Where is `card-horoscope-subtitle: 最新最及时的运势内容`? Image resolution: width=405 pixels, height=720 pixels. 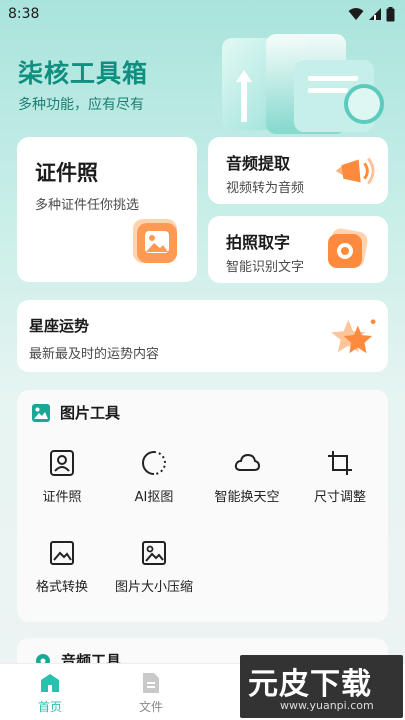 card-horoscope-subtitle: 最新最及时的运势内容 is located at coordinates (94, 354).